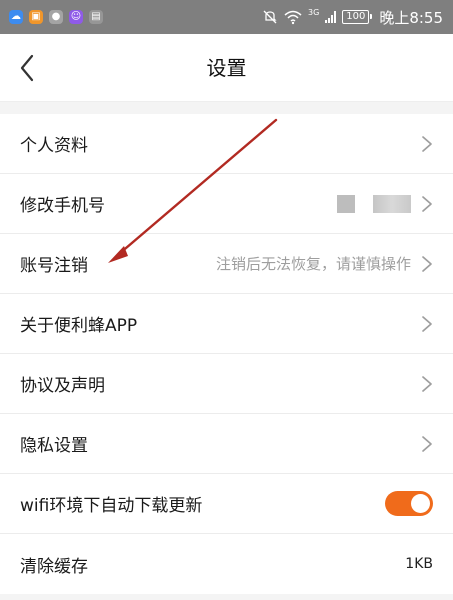 The width and height of the screenshot is (453, 600). Describe the element at coordinates (226, 17) in the screenshot. I see `status-bar: ☁ ▣ ● ☺ ▤ 3G 100 晚上8:55` at that location.